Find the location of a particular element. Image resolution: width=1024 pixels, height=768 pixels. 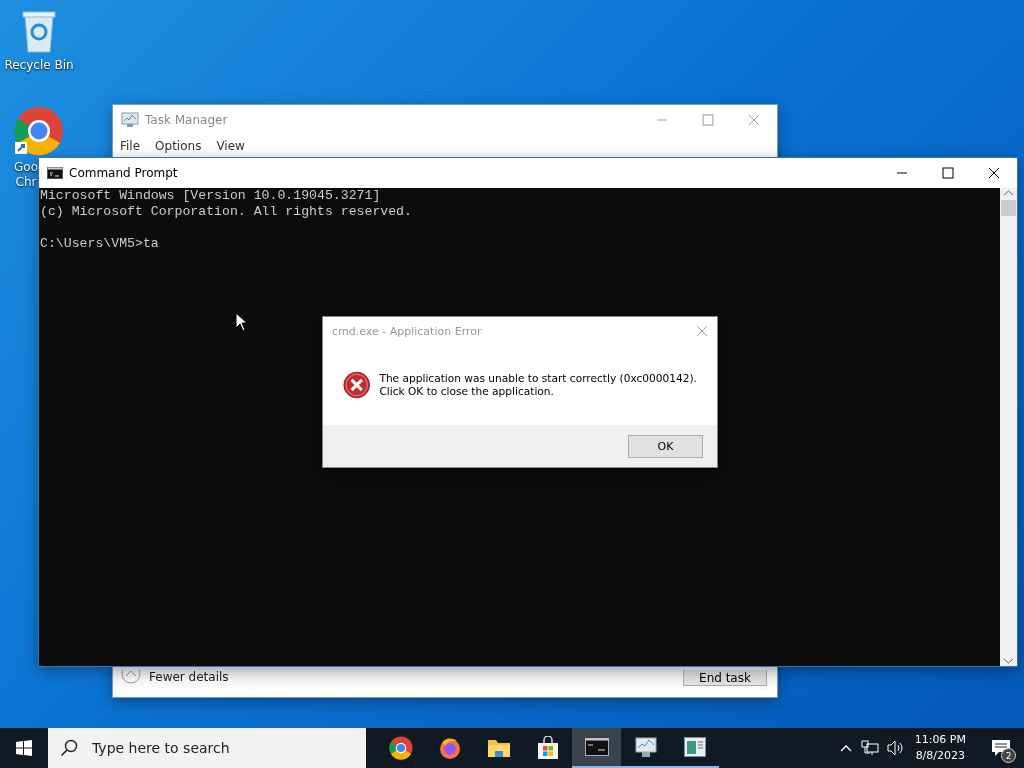

console-line: C:\Users\VM5>ta is located at coordinates (100, 244).